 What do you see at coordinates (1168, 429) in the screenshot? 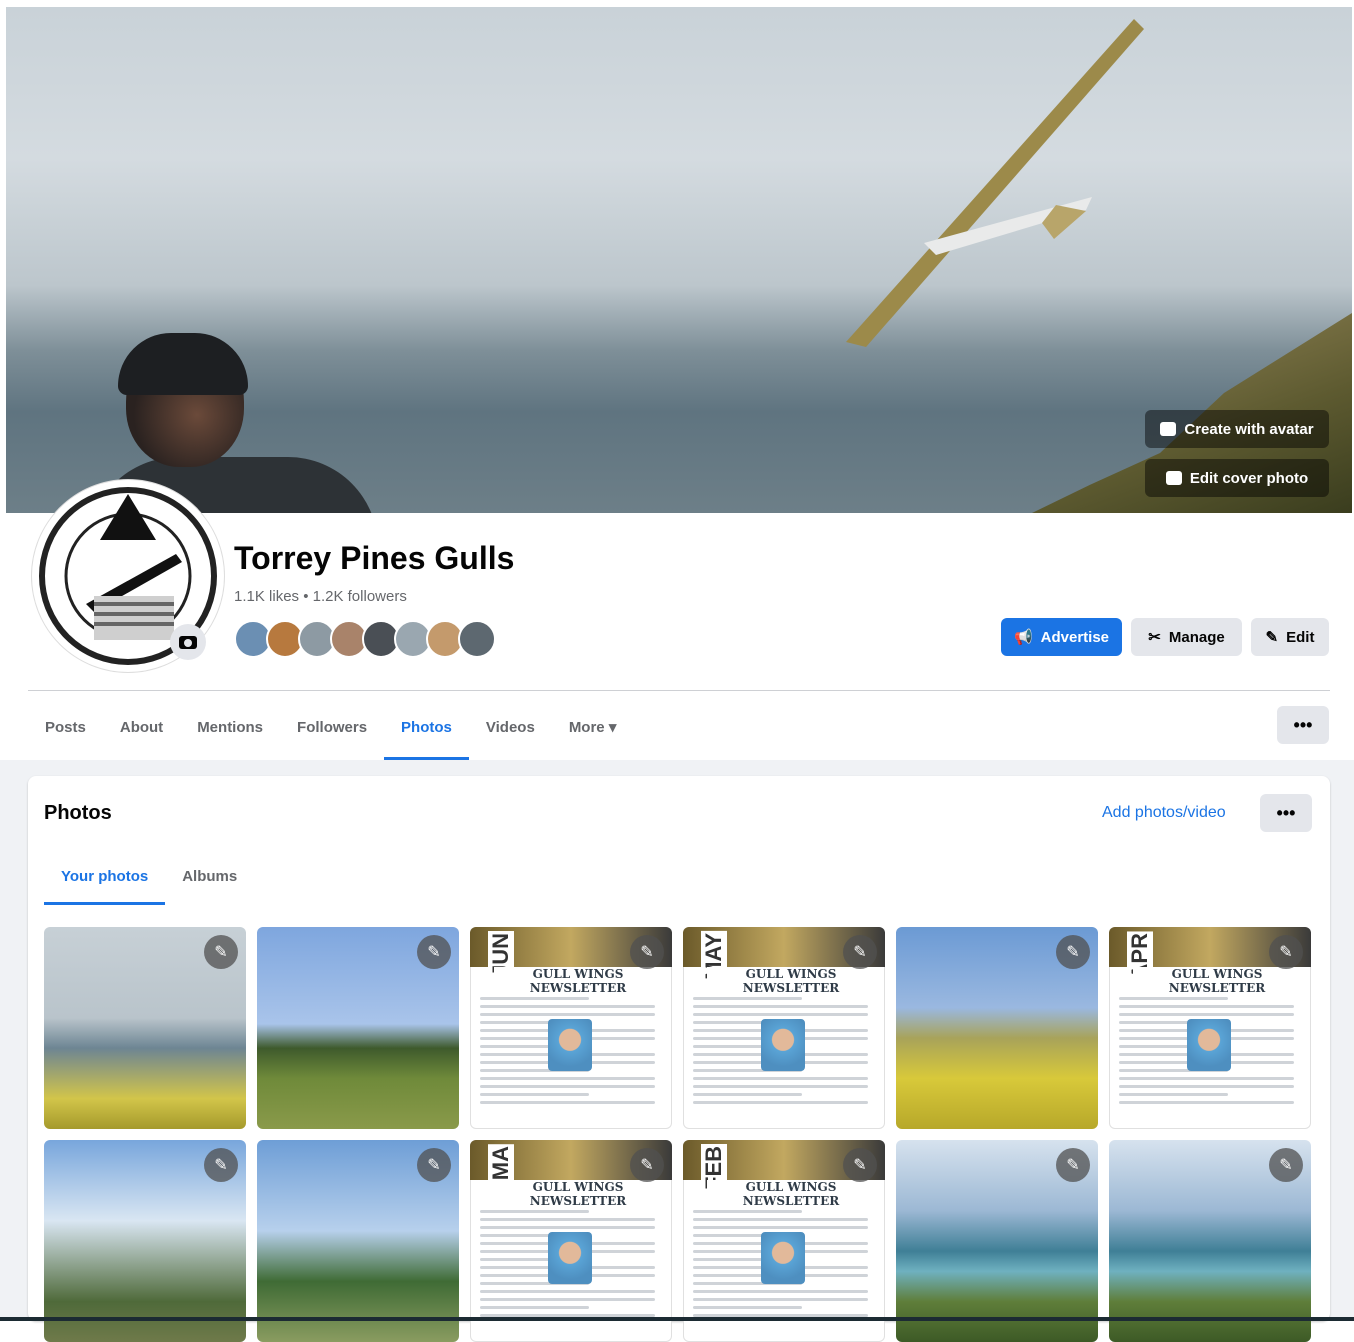
I see `avatar-icon` at bounding box center [1168, 429].